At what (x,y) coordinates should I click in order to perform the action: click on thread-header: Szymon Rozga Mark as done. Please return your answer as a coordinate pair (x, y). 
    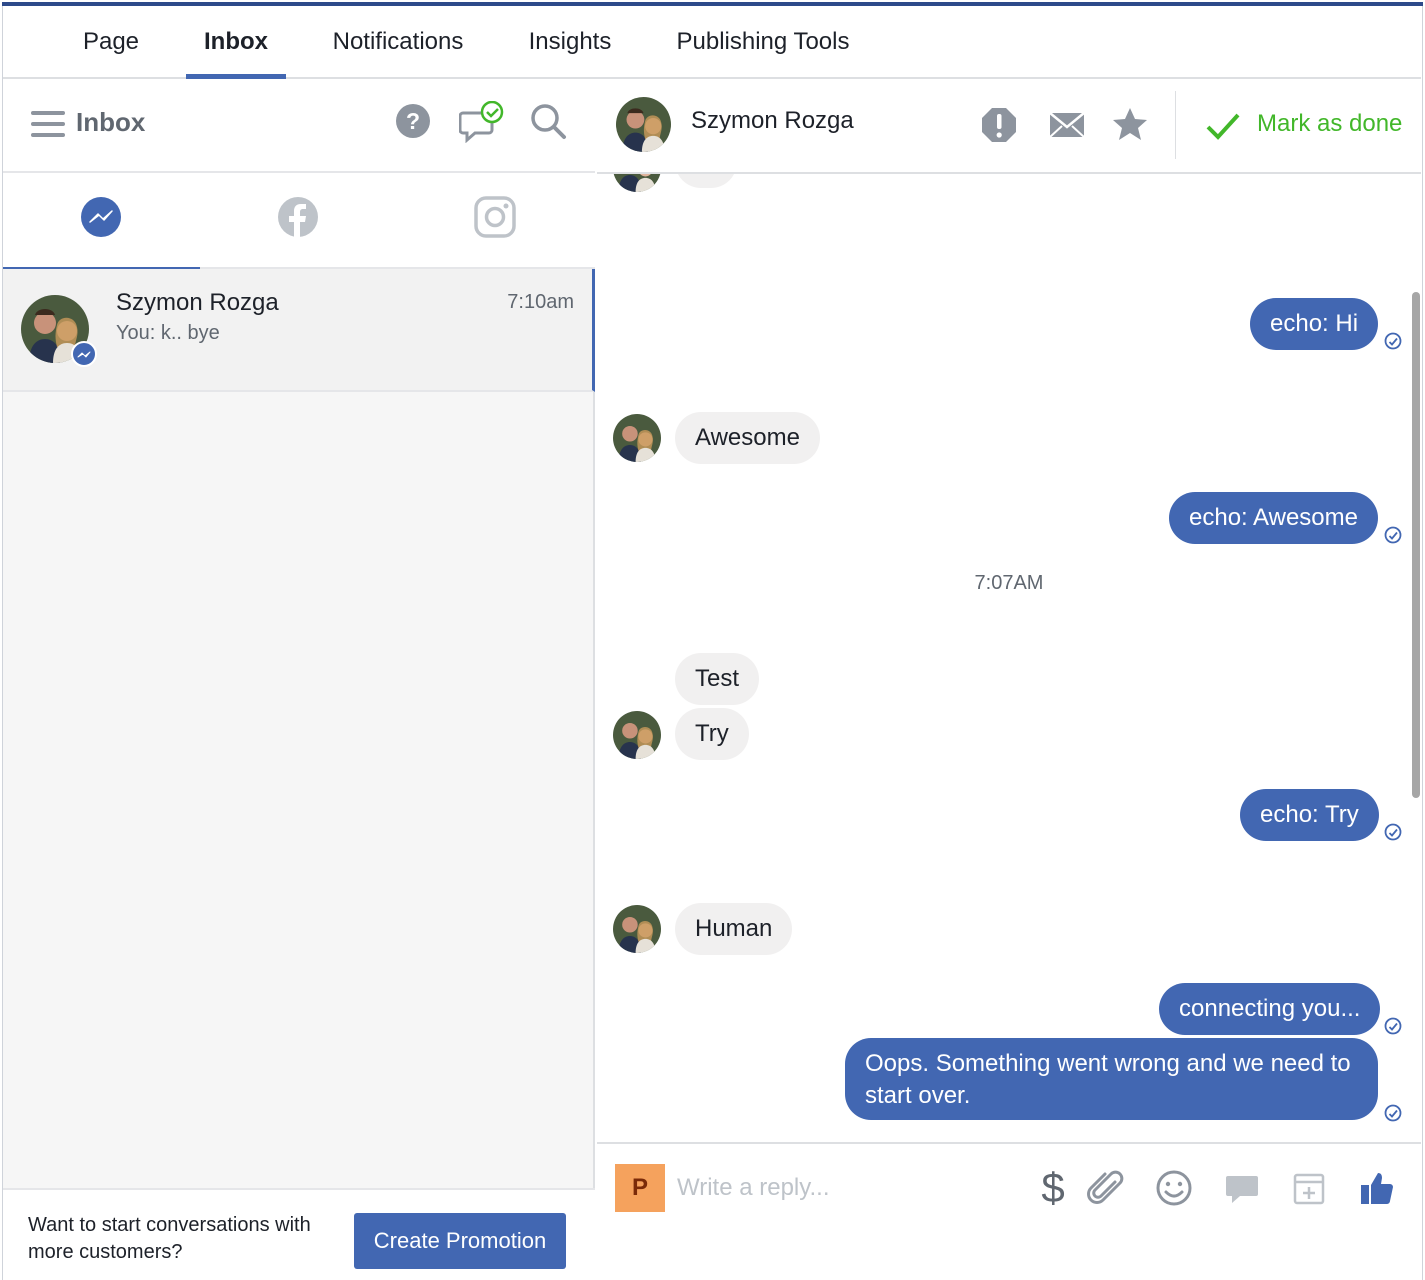
    Looking at the image, I should click on (1009, 126).